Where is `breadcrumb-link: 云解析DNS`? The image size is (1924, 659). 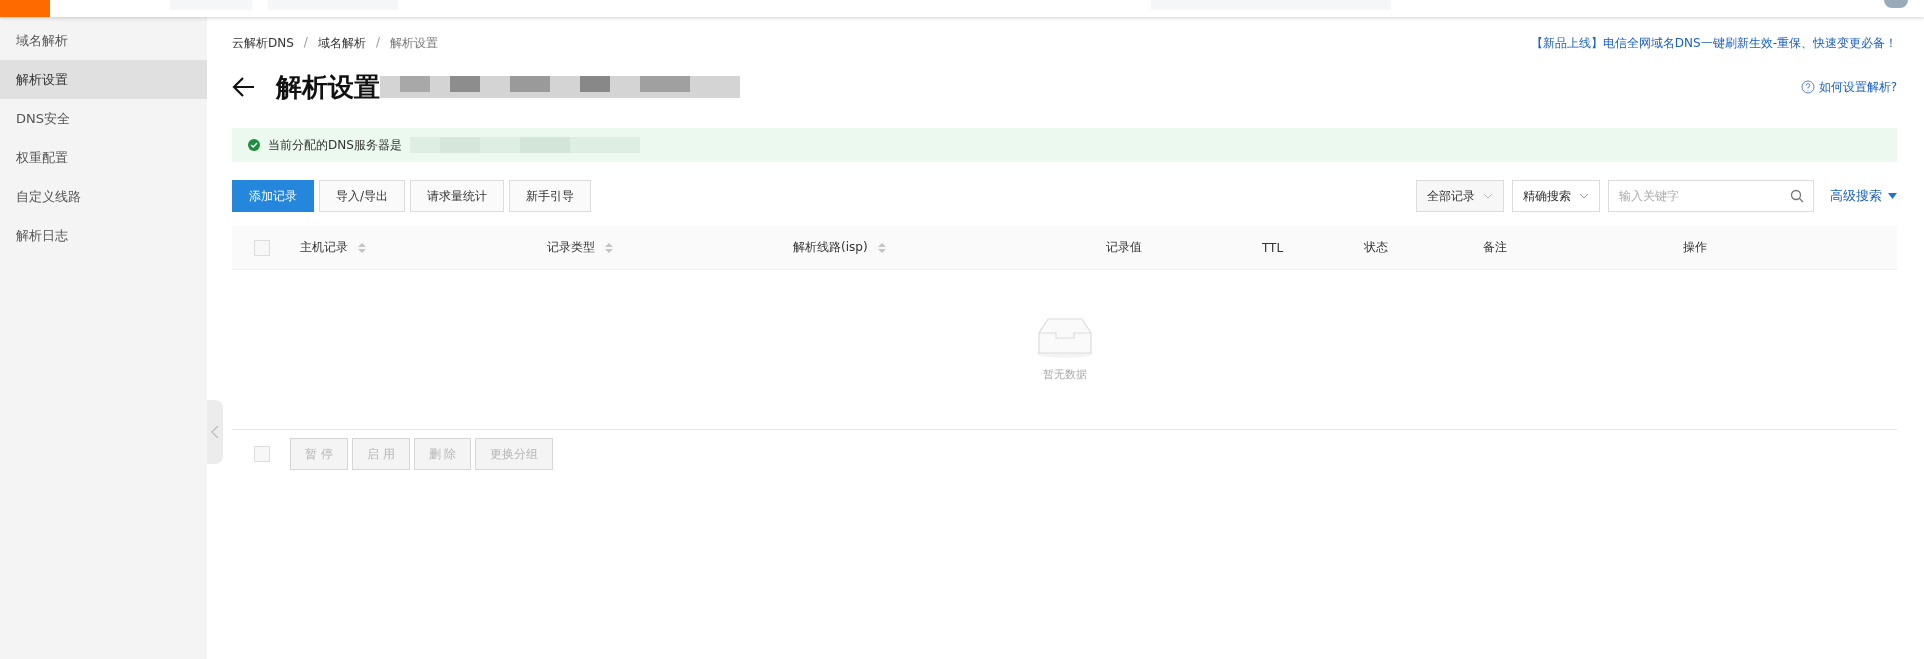 breadcrumb-link: 云解析DNS is located at coordinates (263, 43).